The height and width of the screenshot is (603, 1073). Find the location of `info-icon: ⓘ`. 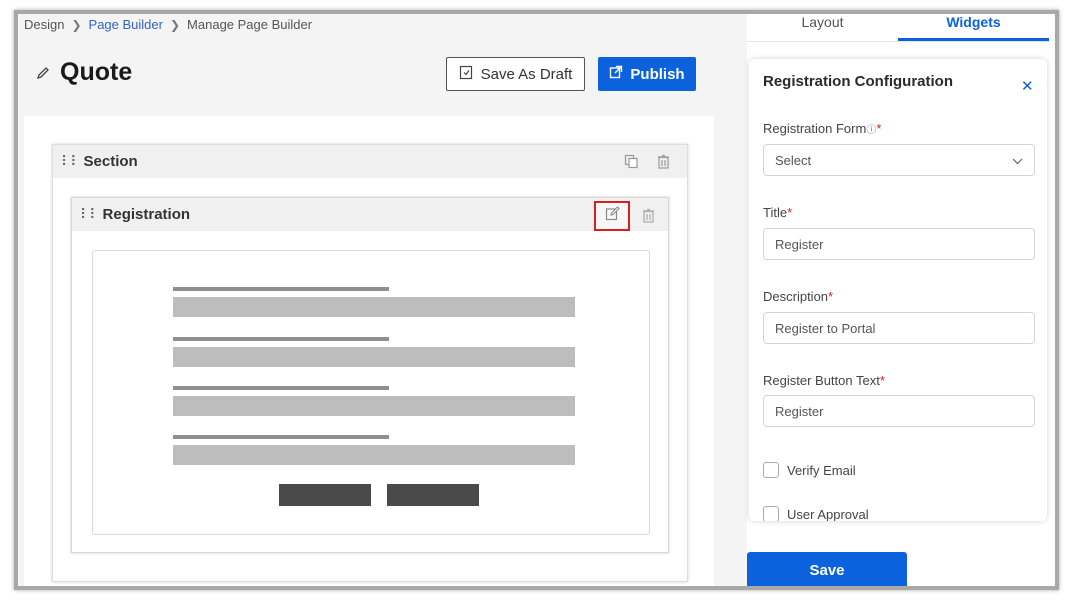

info-icon: ⓘ is located at coordinates (871, 130).